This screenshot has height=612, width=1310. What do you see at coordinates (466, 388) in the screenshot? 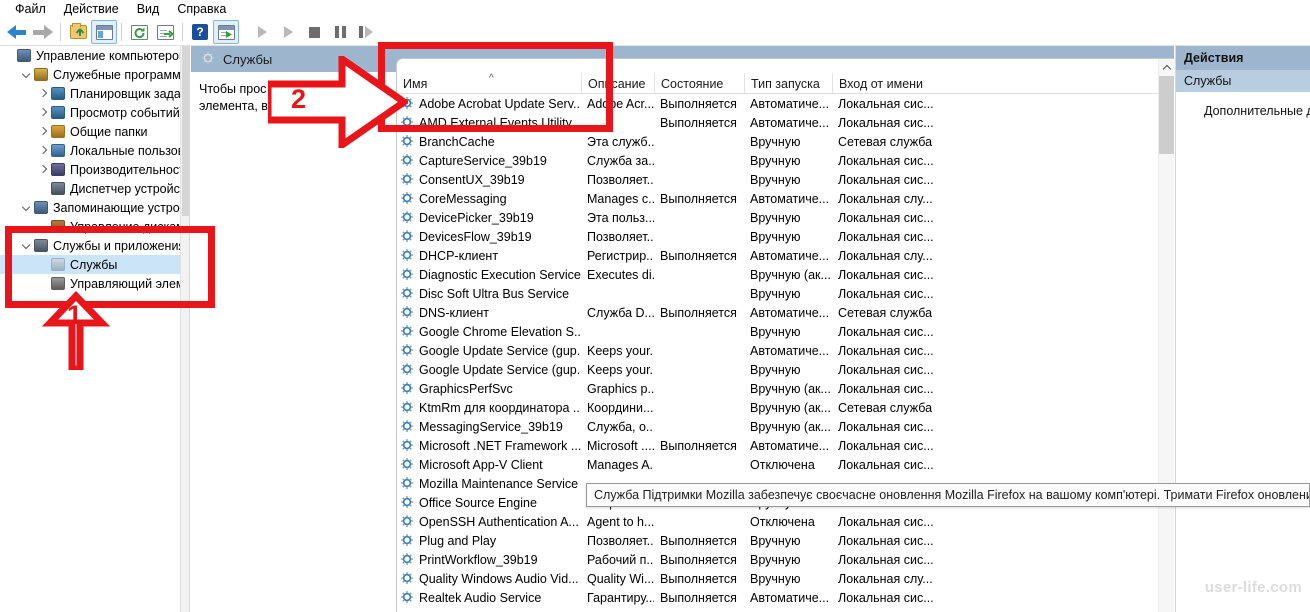
I see `cell-name: GraphicsPerfSvc` at bounding box center [466, 388].